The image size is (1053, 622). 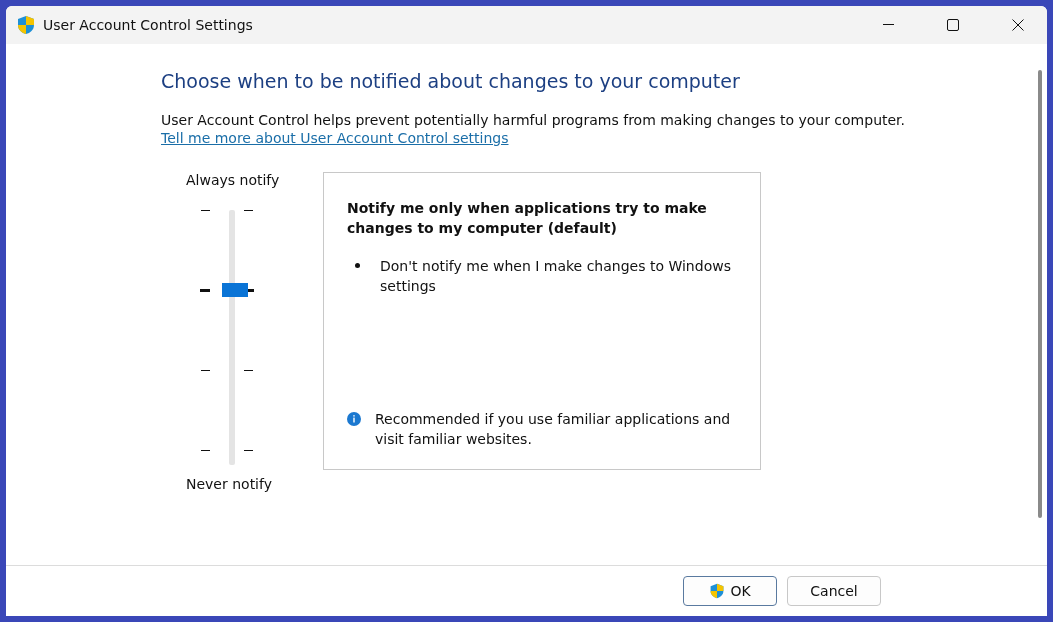 What do you see at coordinates (534, 120) in the screenshot?
I see `description-text: User Account Control helps prevent potentially harmful programs from making changes to your computer.` at bounding box center [534, 120].